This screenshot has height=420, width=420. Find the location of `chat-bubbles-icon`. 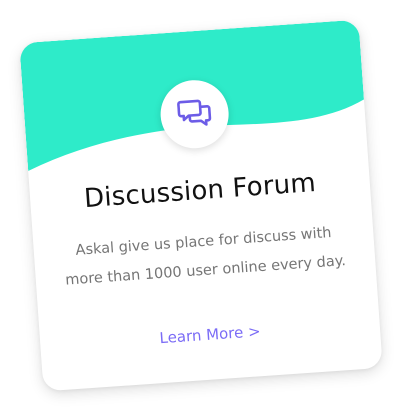

chat-bubbles-icon is located at coordinates (194, 112).